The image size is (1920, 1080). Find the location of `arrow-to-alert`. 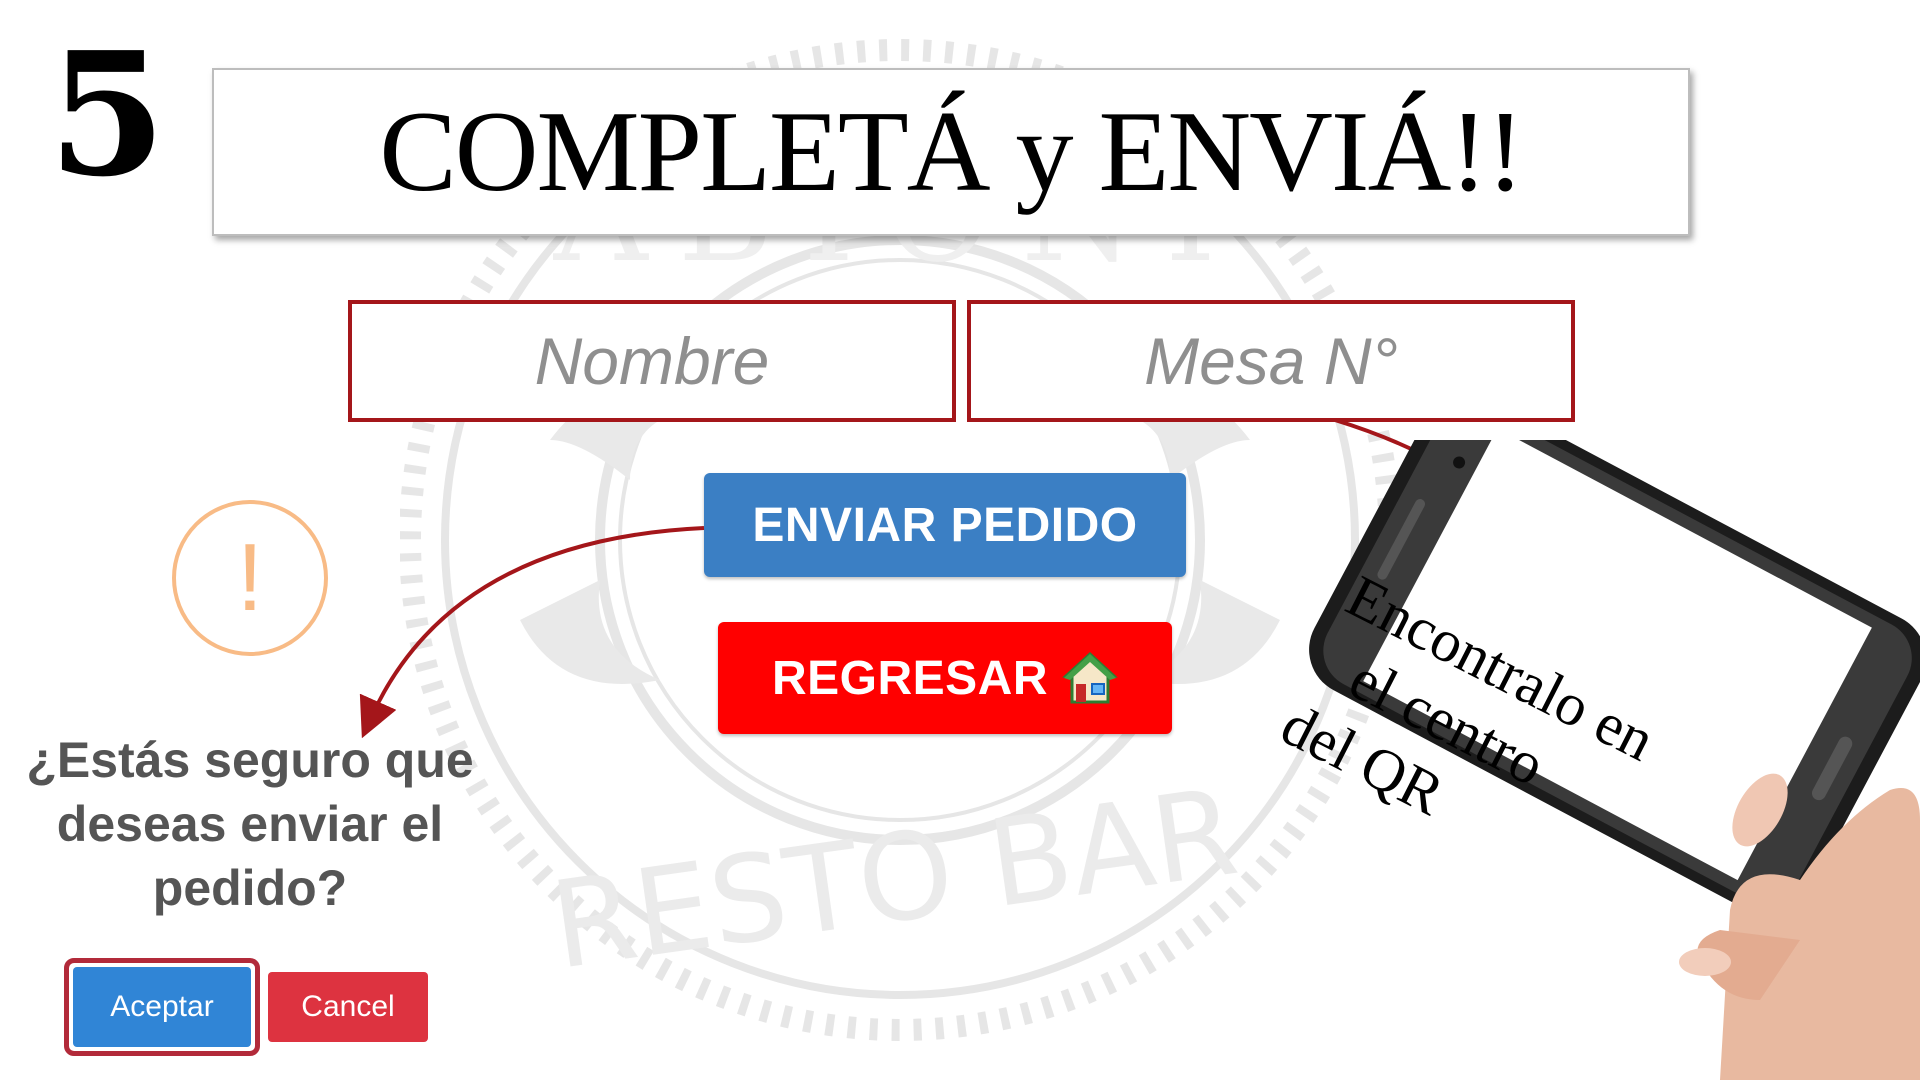

arrow-to-alert is located at coordinates (532, 632).